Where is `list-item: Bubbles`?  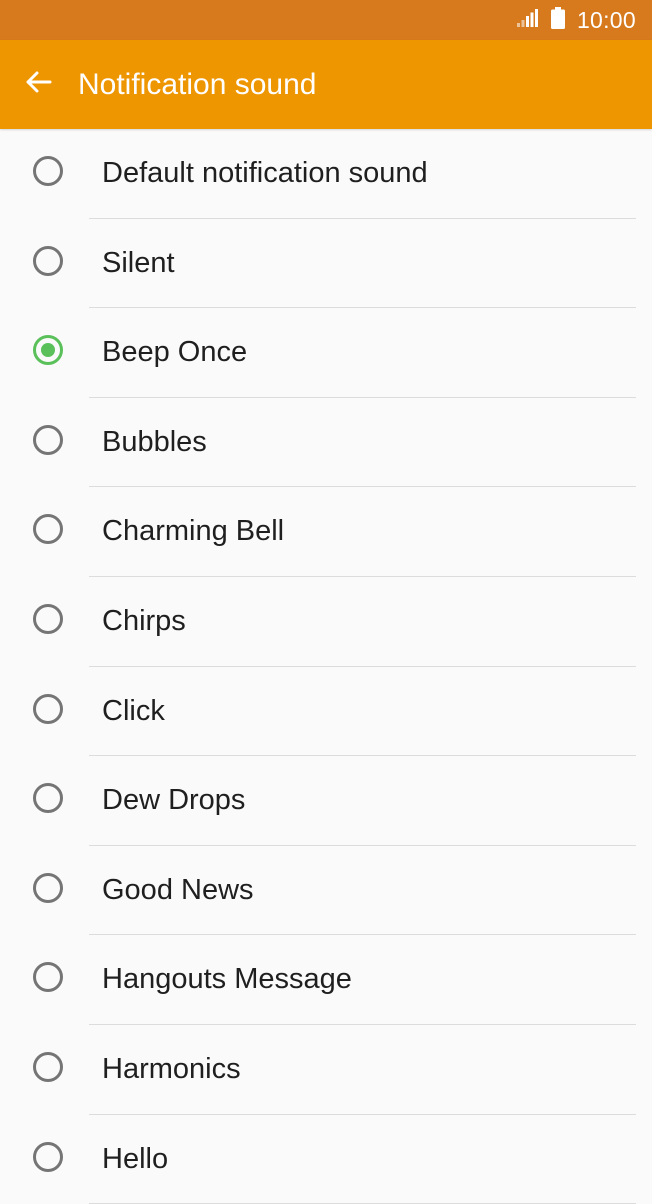 list-item: Bubbles is located at coordinates (326, 443).